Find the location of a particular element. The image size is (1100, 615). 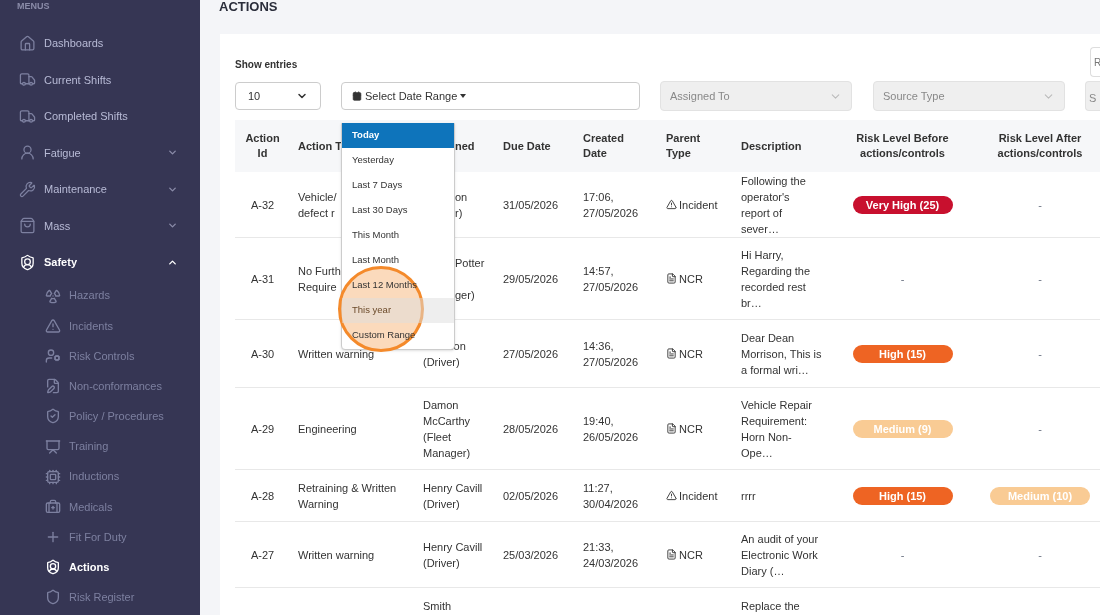

date-range-field: Select Date Range is located at coordinates (490, 96).